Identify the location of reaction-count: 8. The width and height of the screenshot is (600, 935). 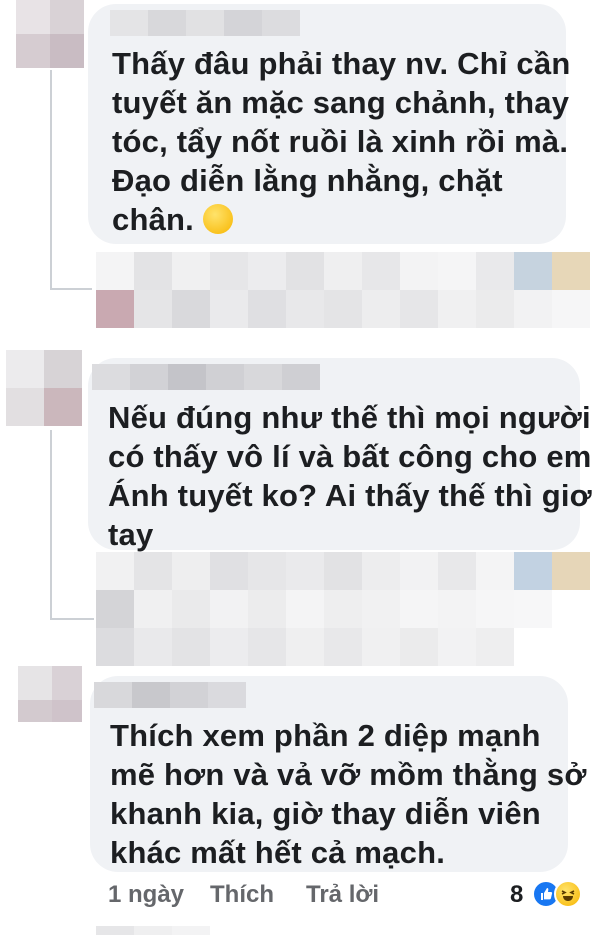
(516, 895).